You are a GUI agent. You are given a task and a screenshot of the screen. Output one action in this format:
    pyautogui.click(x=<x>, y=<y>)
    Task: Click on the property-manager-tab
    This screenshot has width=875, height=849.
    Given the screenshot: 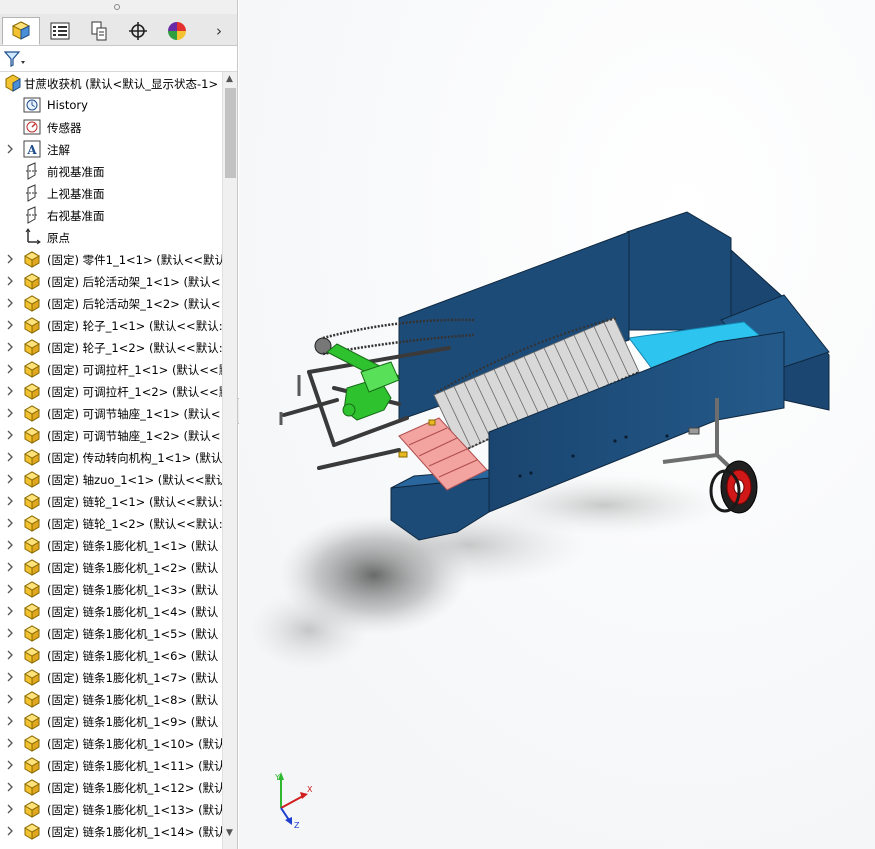 What is the action you would take?
    pyautogui.click(x=60, y=31)
    